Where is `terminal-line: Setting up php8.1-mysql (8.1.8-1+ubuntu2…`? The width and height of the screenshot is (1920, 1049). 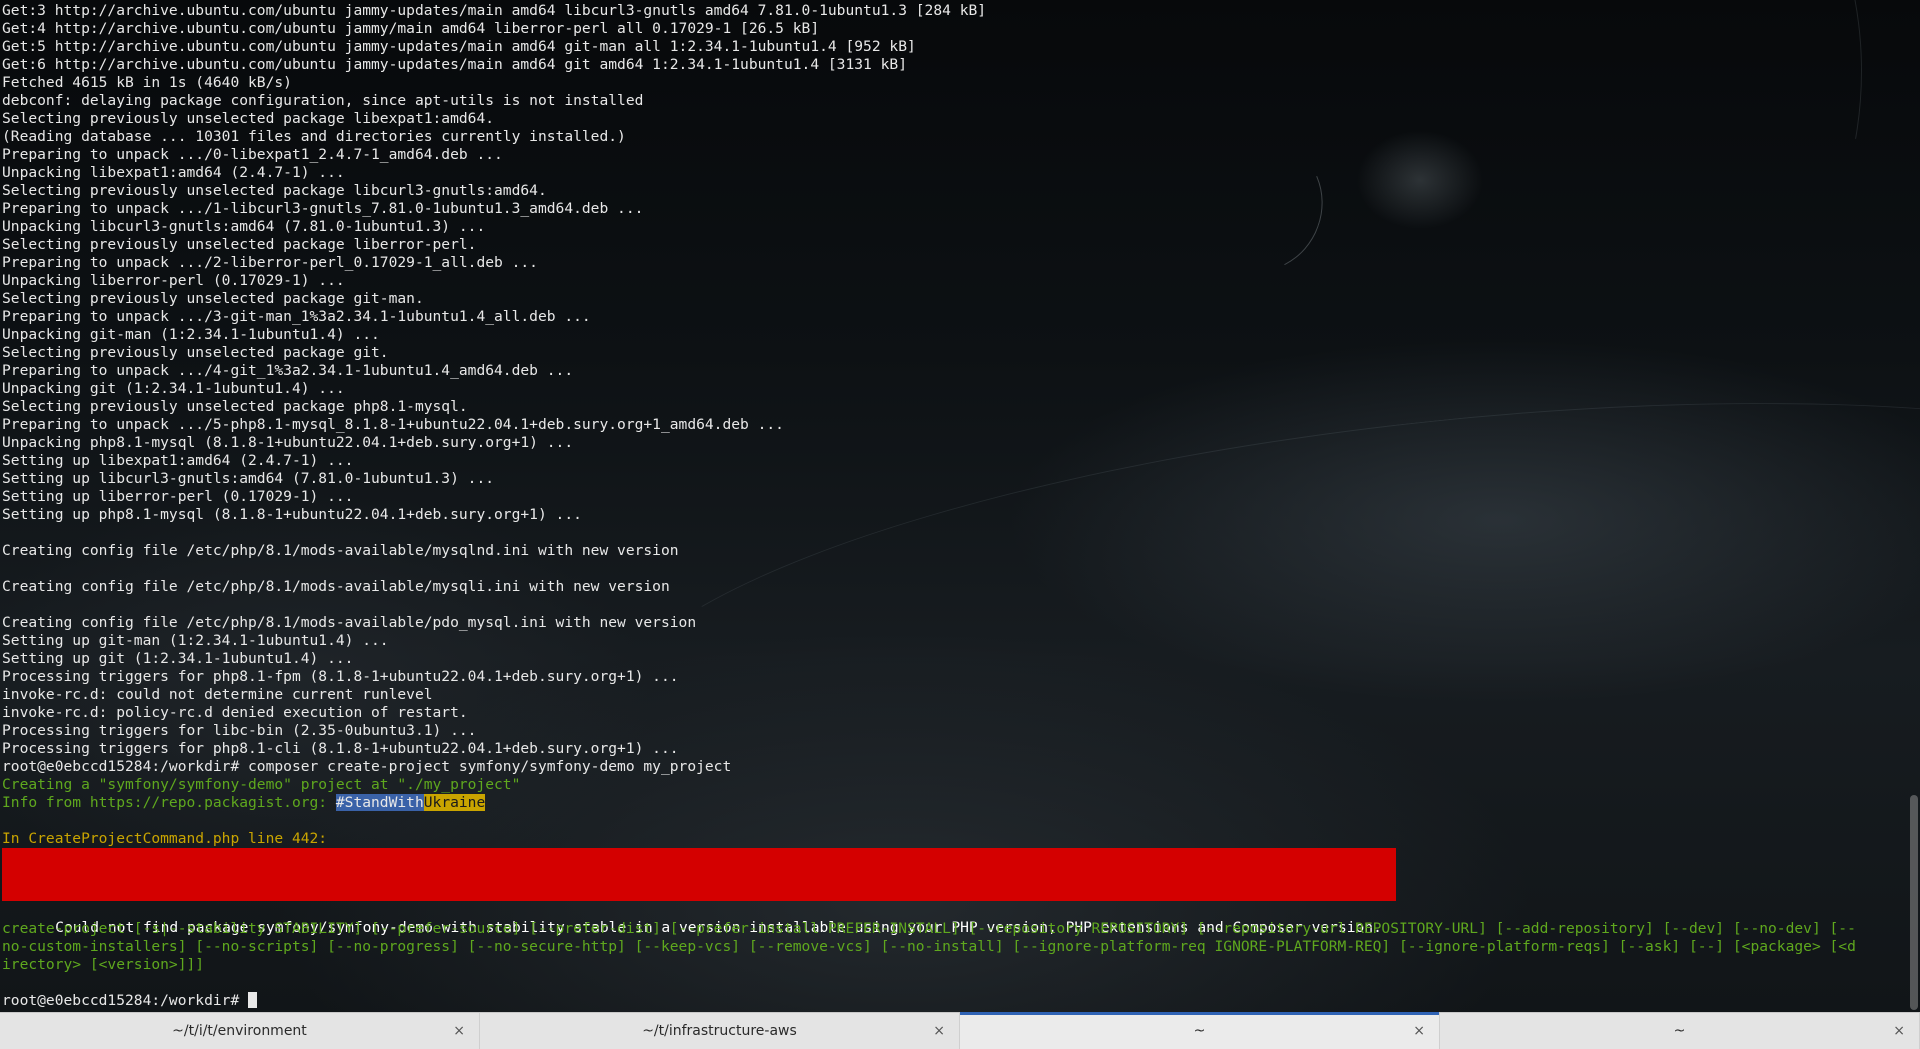
terminal-line: Setting up php8.1-mysql (8.1.8-1+ubuntu2… is located at coordinates (292, 514).